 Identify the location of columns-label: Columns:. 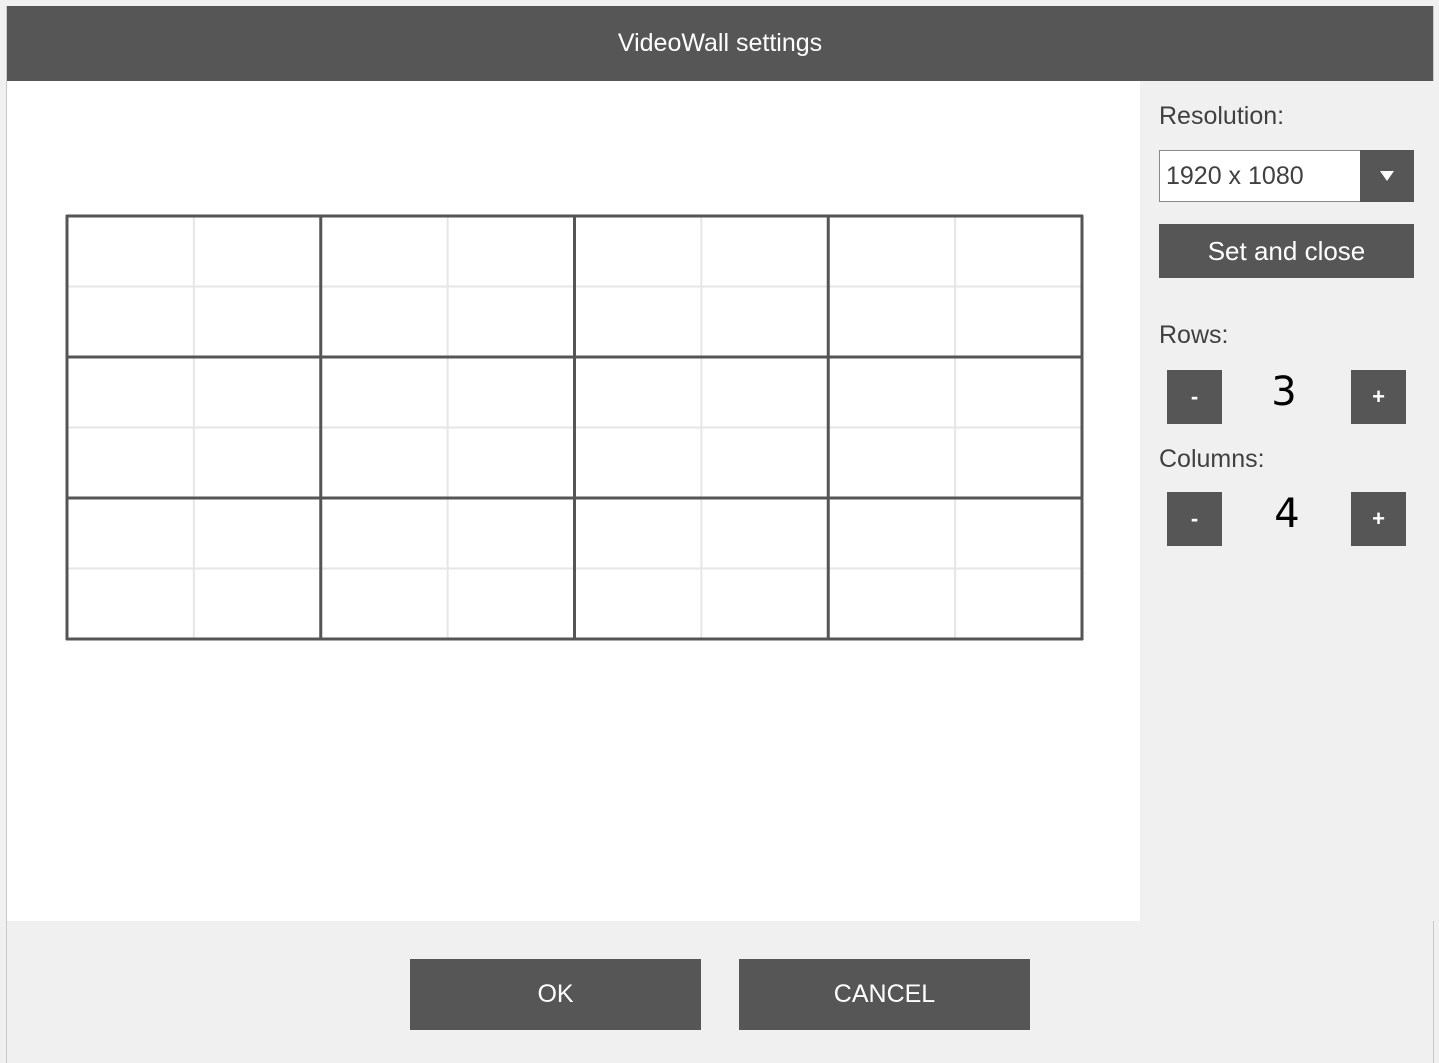
(1212, 459).